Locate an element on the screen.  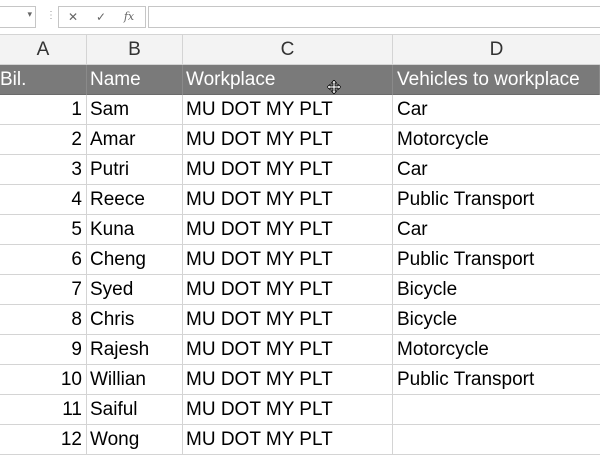
table-row: 3 Putri MU DOT MY PLT Car is located at coordinates (300, 170).